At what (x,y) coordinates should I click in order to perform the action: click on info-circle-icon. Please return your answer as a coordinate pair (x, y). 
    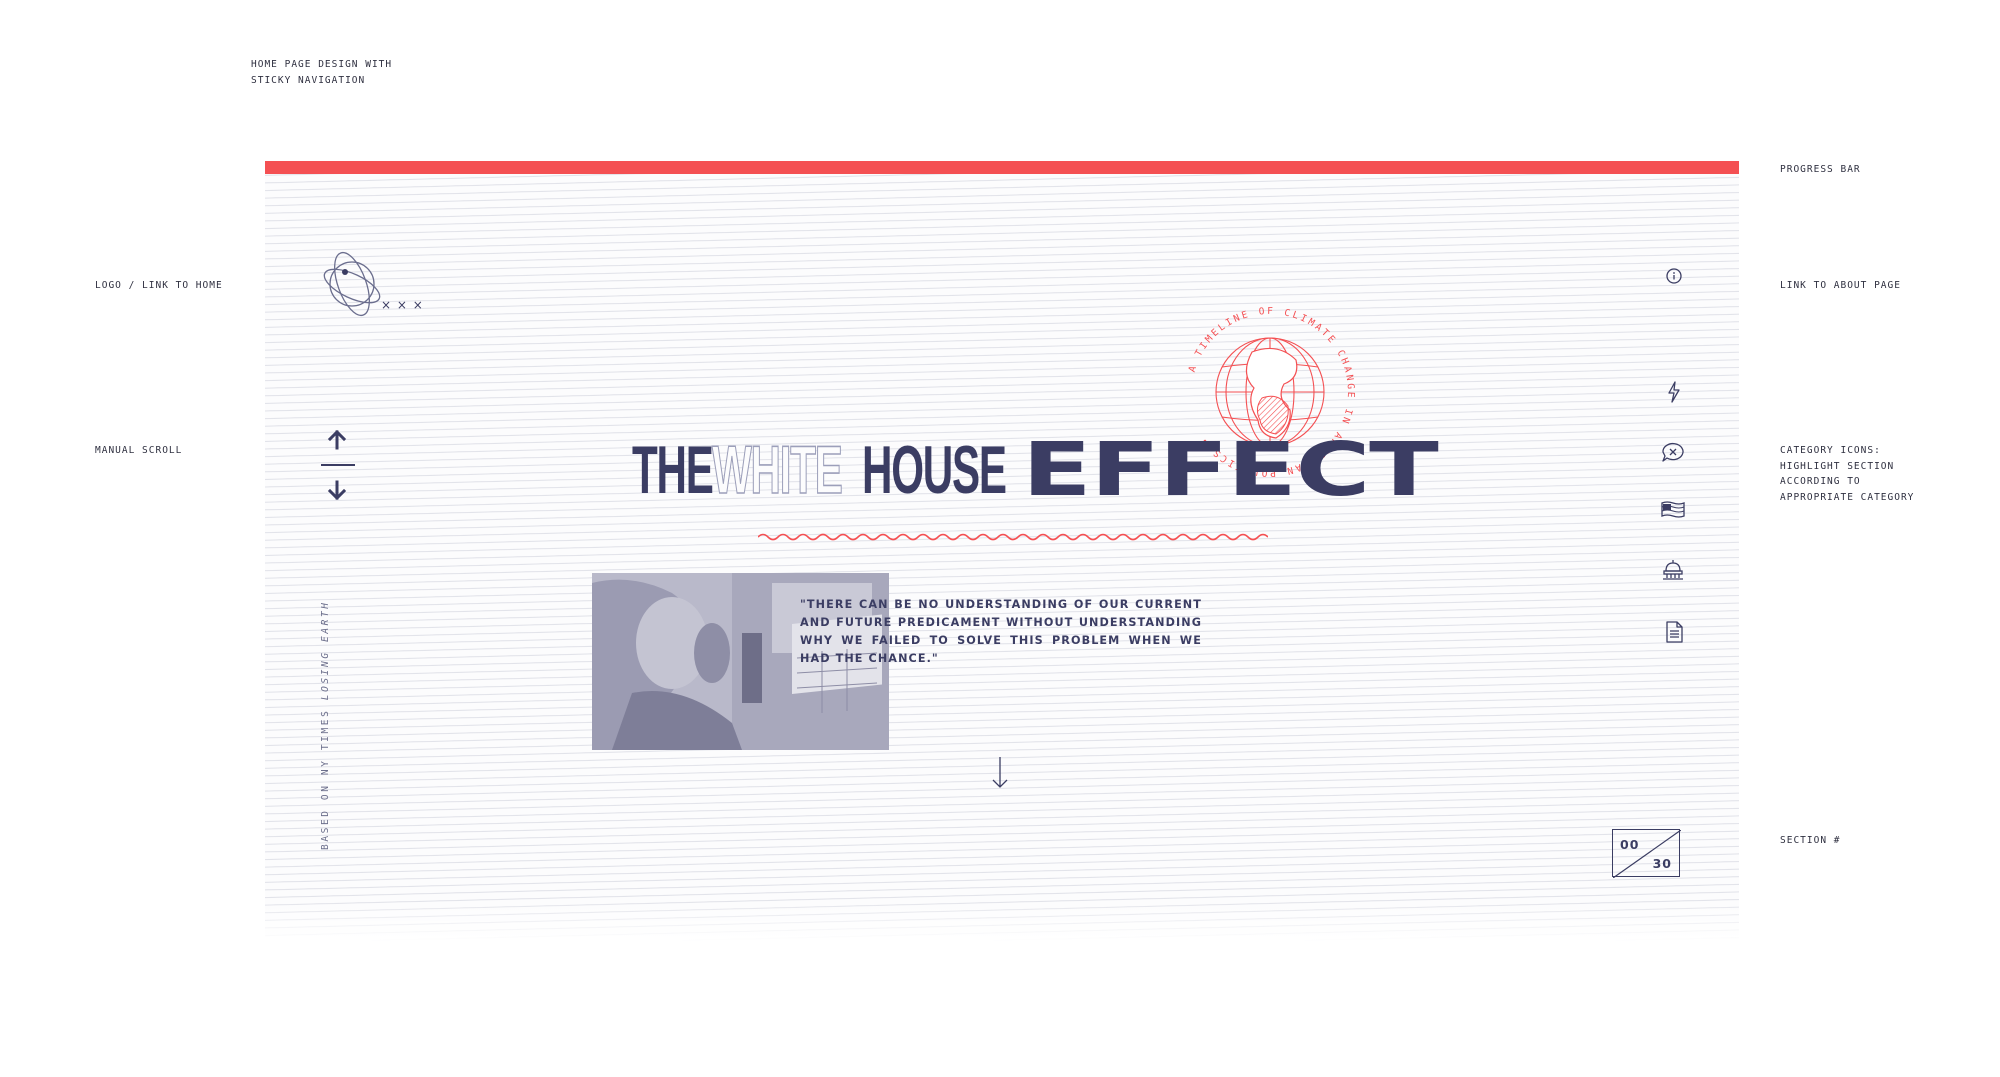
    Looking at the image, I should click on (1674, 276).